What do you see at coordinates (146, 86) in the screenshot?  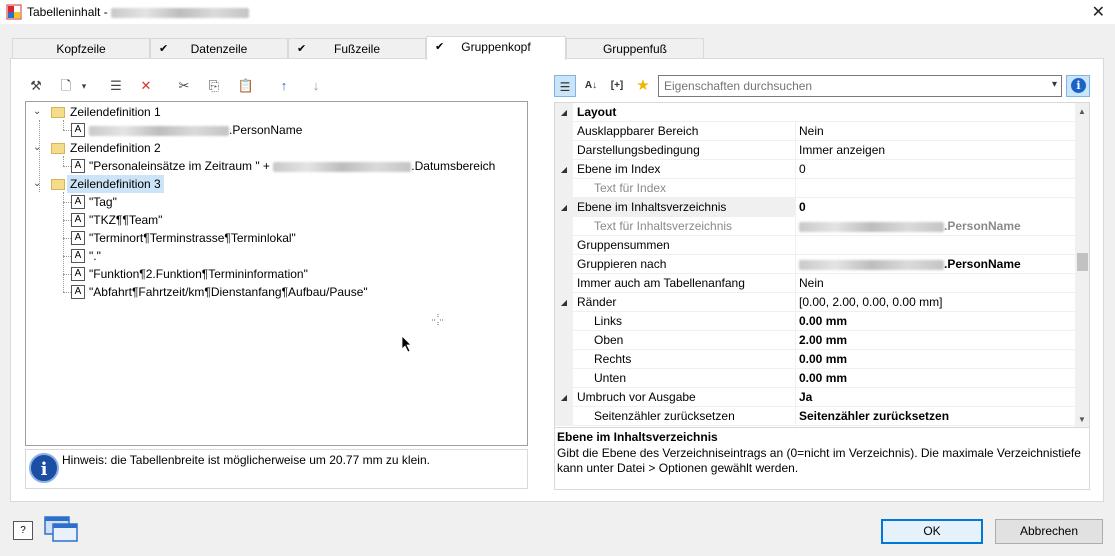 I see `delete-icon: ✕` at bounding box center [146, 86].